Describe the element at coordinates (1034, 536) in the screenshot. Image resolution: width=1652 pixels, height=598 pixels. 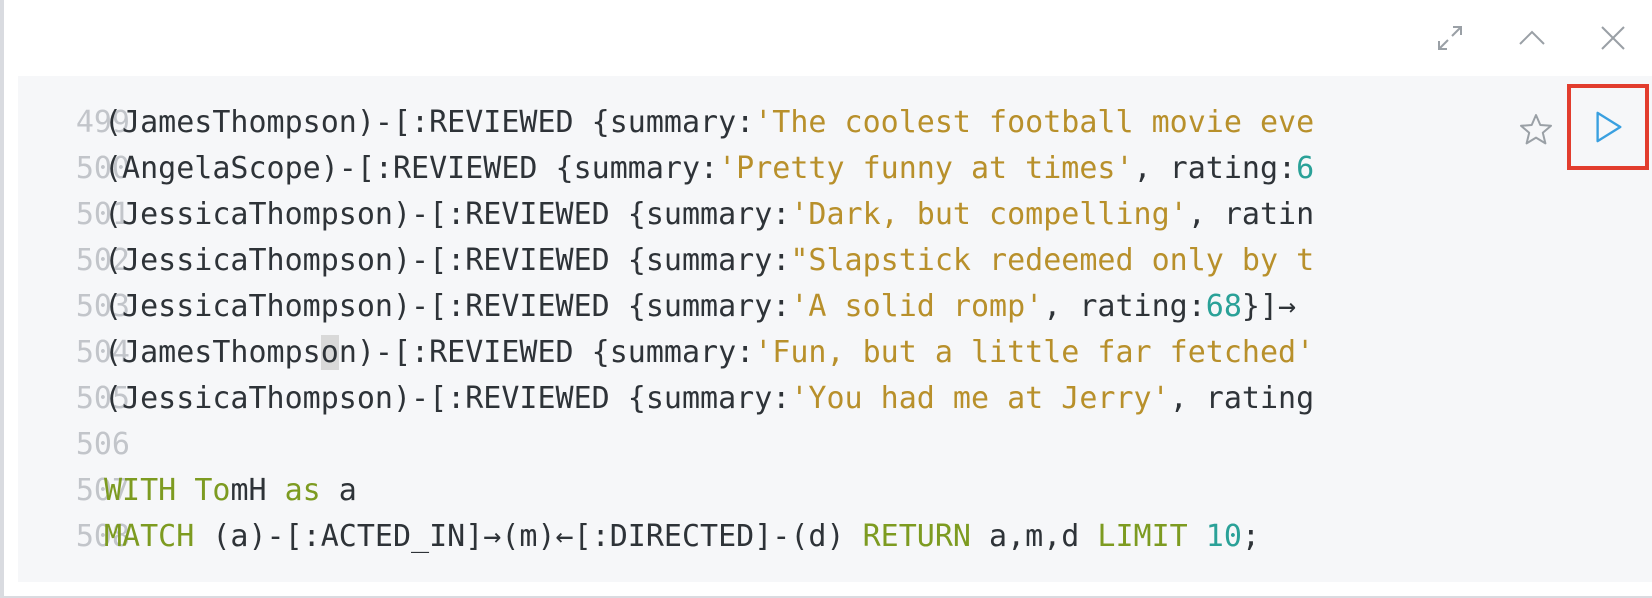
I see `code-token: a,m,d` at that location.